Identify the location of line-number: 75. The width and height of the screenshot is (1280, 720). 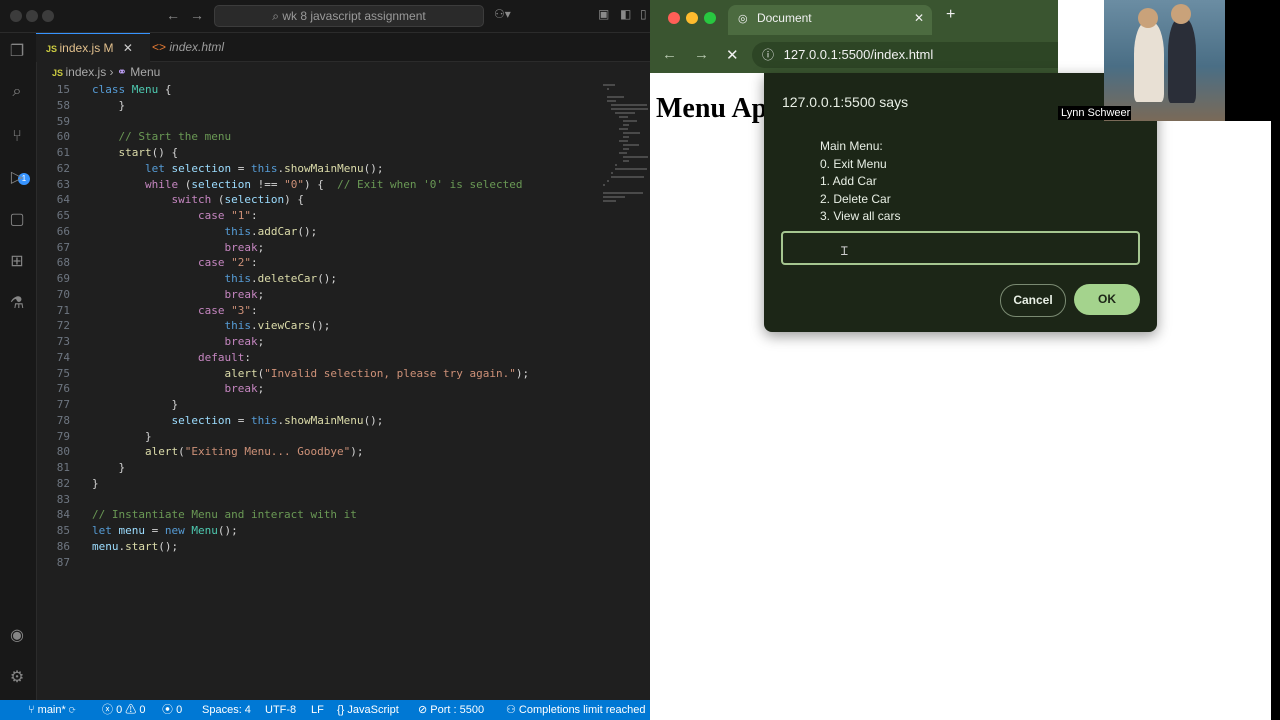
(63, 373).